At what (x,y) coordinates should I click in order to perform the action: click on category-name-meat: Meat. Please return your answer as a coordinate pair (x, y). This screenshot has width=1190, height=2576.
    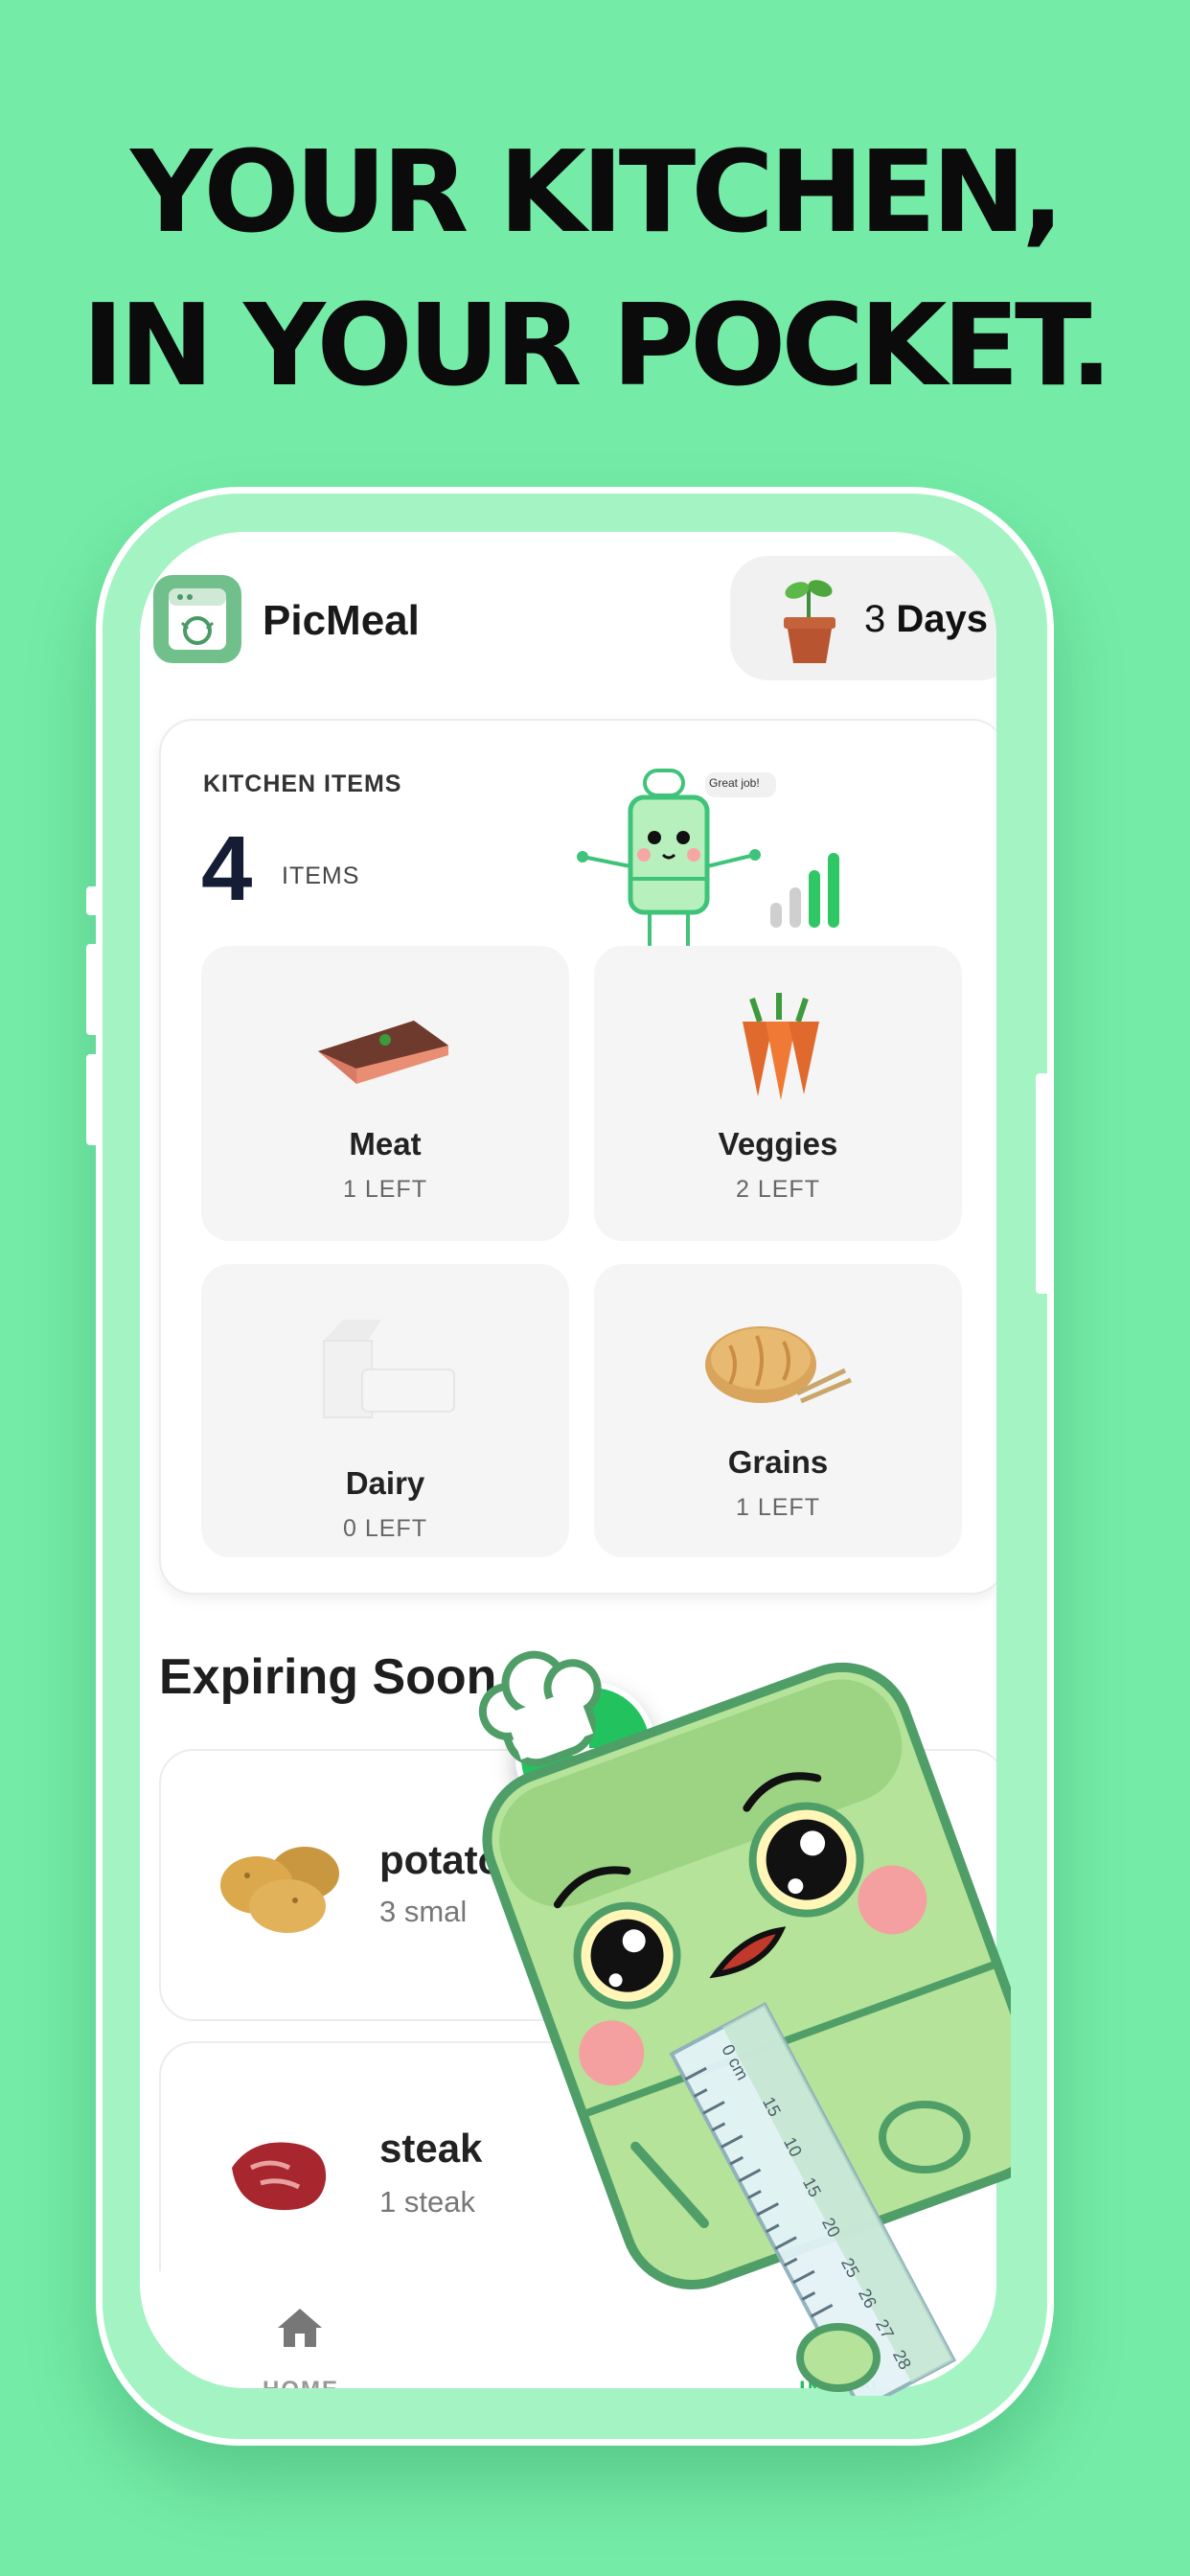
    Looking at the image, I should click on (386, 1144).